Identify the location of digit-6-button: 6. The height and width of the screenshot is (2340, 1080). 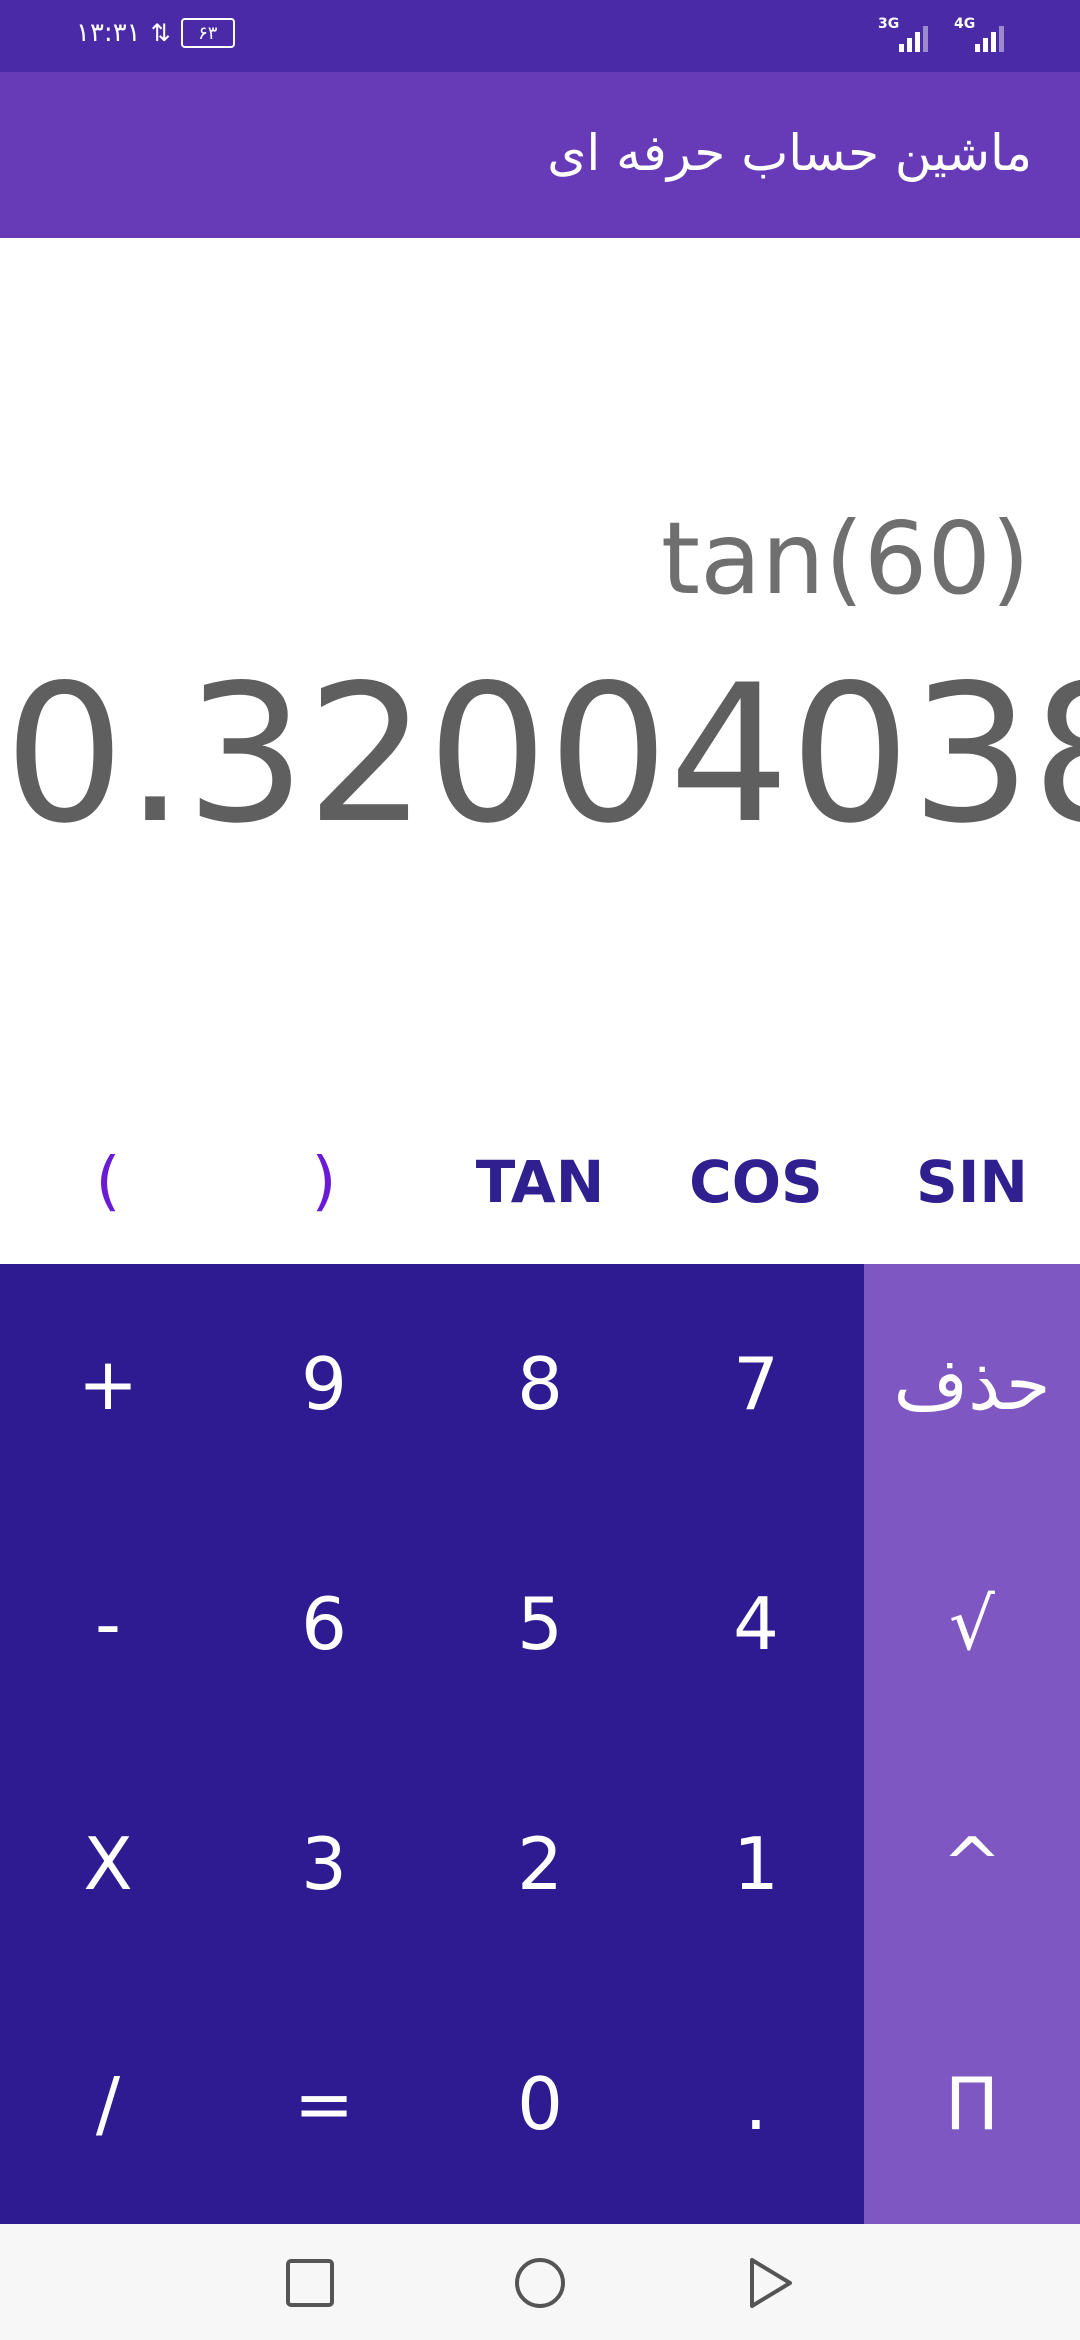
(324, 1624).